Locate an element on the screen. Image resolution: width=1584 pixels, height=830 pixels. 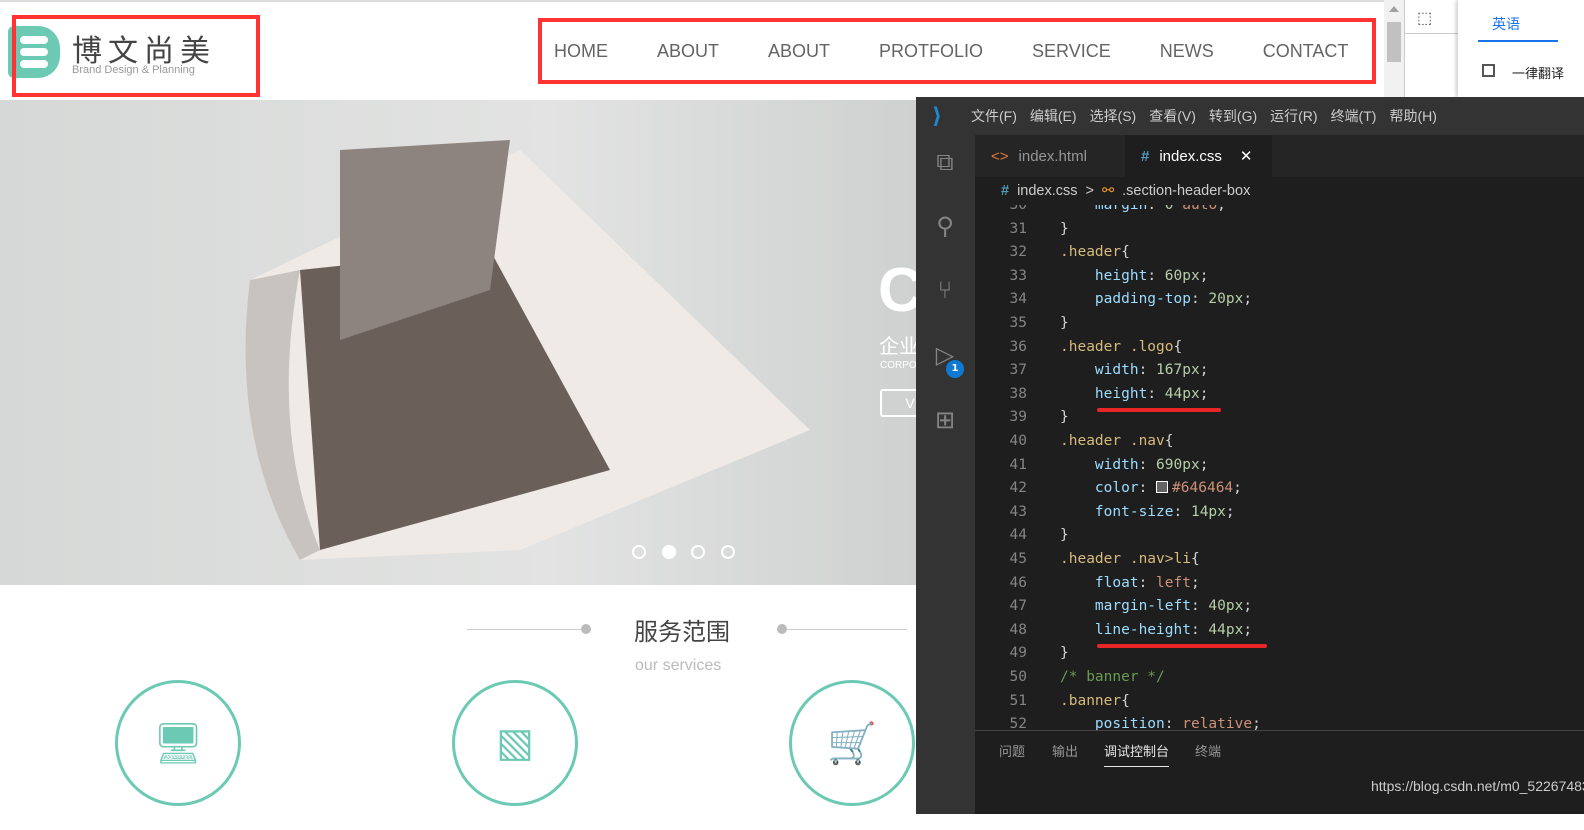
shopping-cart-icon: 🛒 is located at coordinates (852, 743).